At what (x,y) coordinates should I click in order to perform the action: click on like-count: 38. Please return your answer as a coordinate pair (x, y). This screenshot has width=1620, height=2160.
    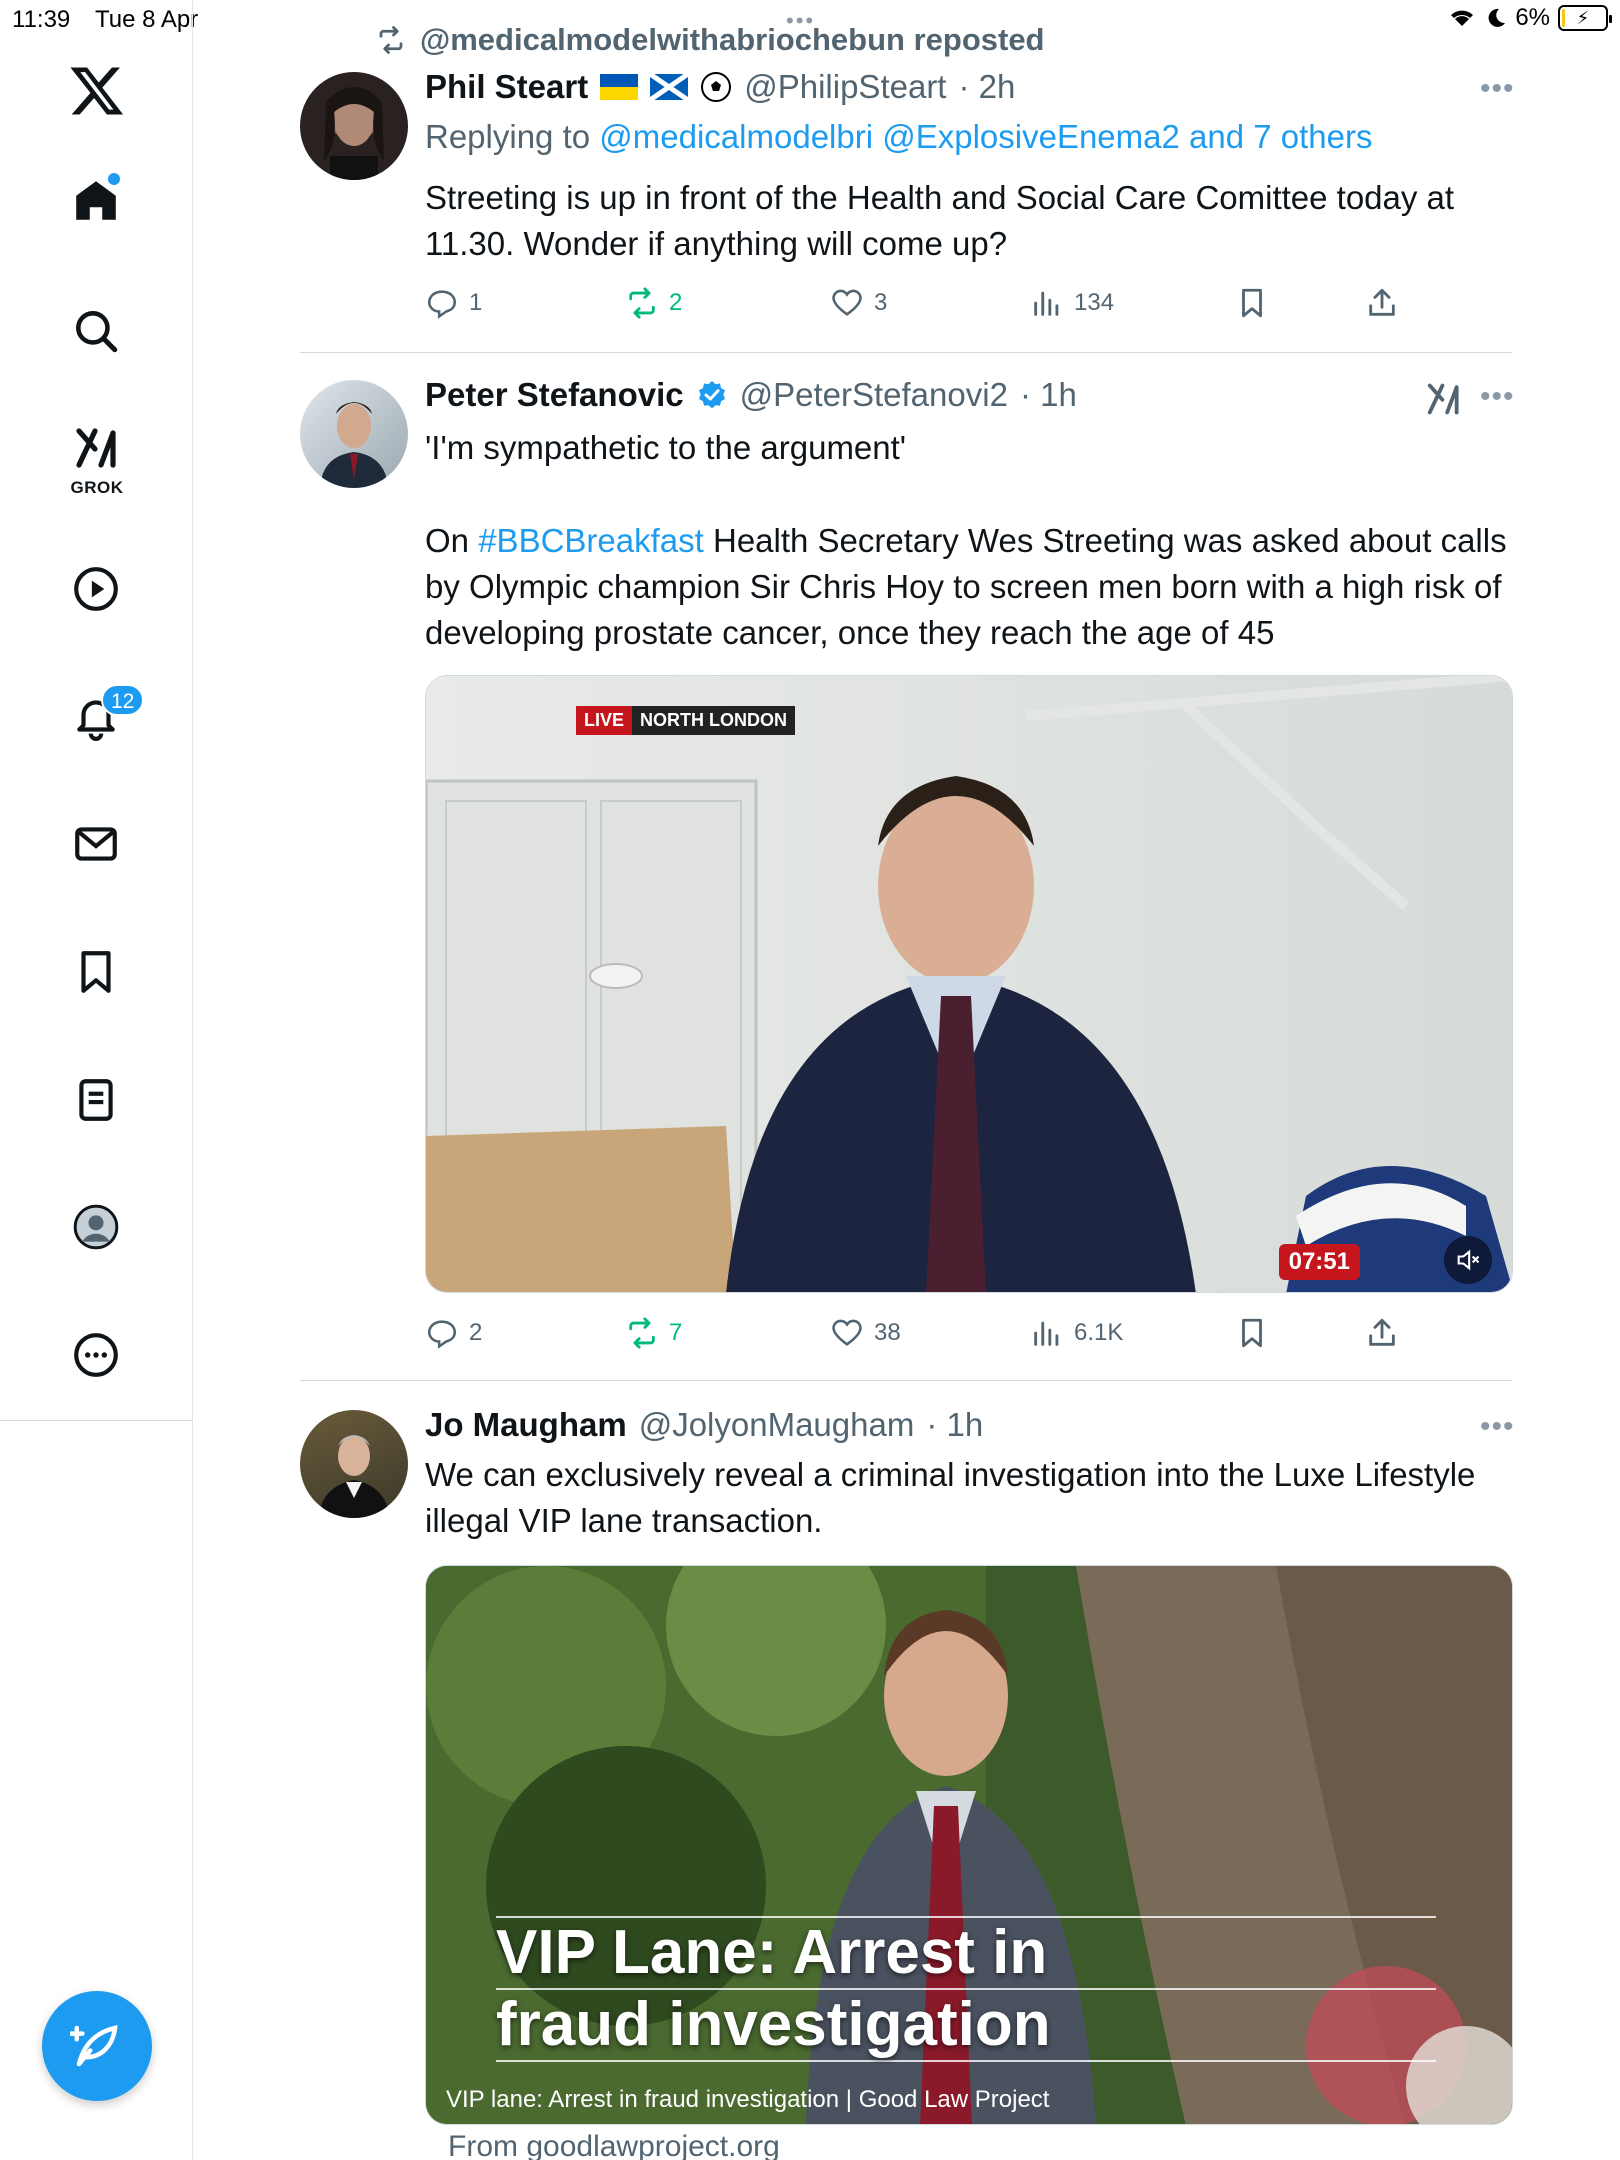
    Looking at the image, I should click on (887, 1332).